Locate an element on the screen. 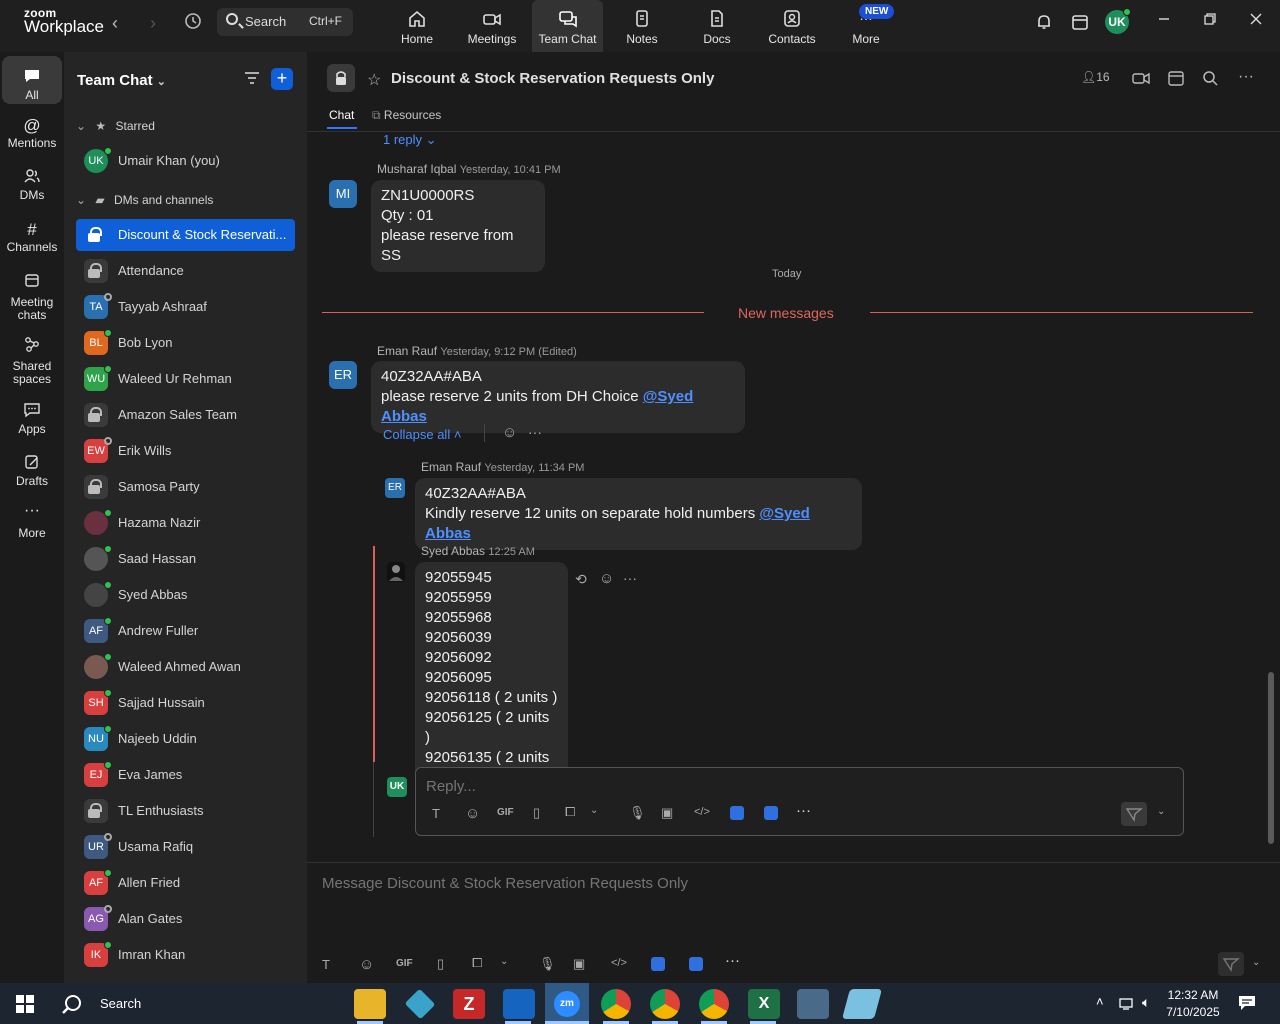  dm-list-item: AF Andrew Fuller is located at coordinates (185, 631).